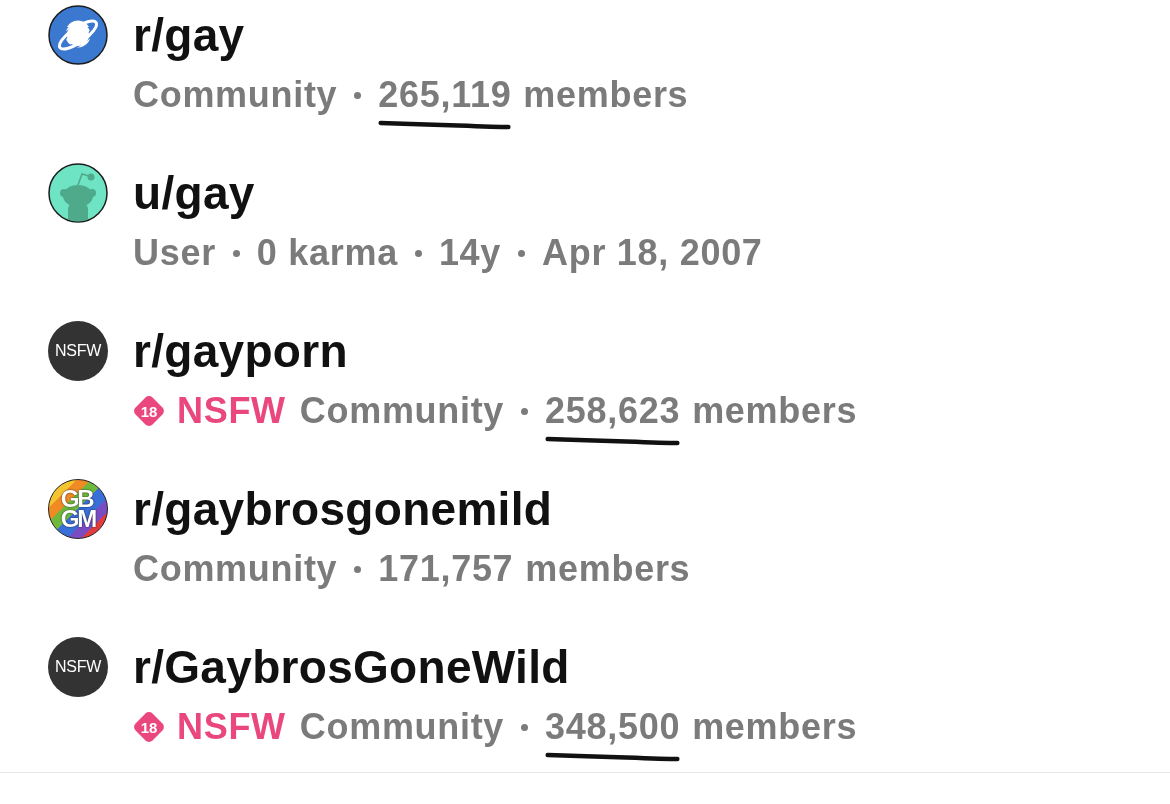 Image resolution: width=1170 pixels, height=804 pixels. I want to click on planet-avatar-icon, so click(78, 35).